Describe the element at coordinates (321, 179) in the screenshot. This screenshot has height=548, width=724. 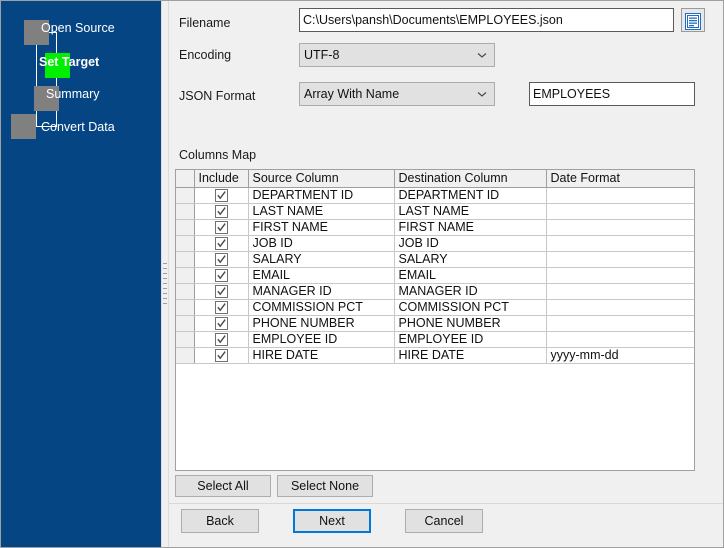
I see `column-header-source-column: Source Column` at that location.